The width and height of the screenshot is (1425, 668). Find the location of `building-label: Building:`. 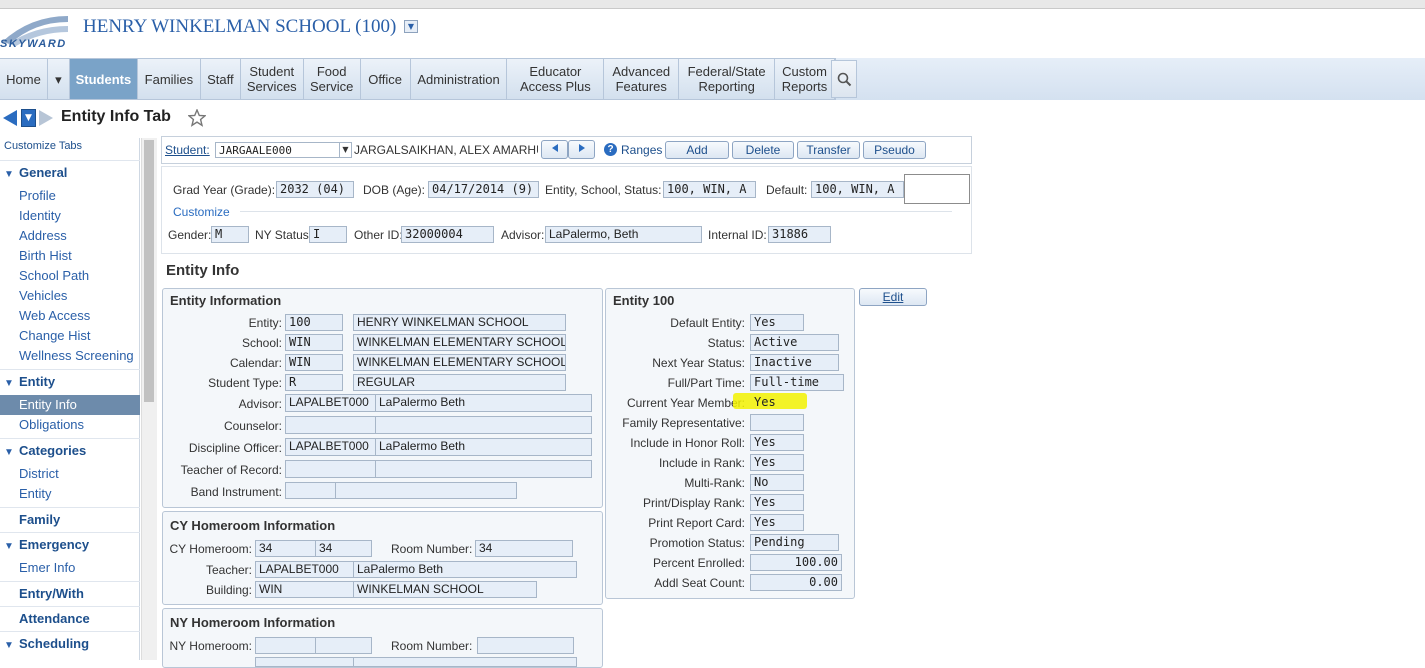

building-label: Building: is located at coordinates (228, 590).